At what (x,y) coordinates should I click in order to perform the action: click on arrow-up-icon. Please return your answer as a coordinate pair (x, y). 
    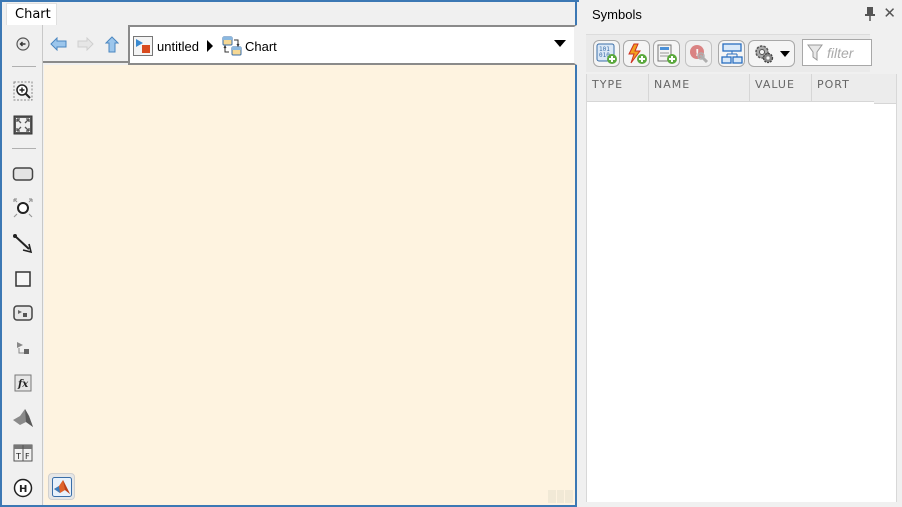
    Looking at the image, I should click on (112, 43).